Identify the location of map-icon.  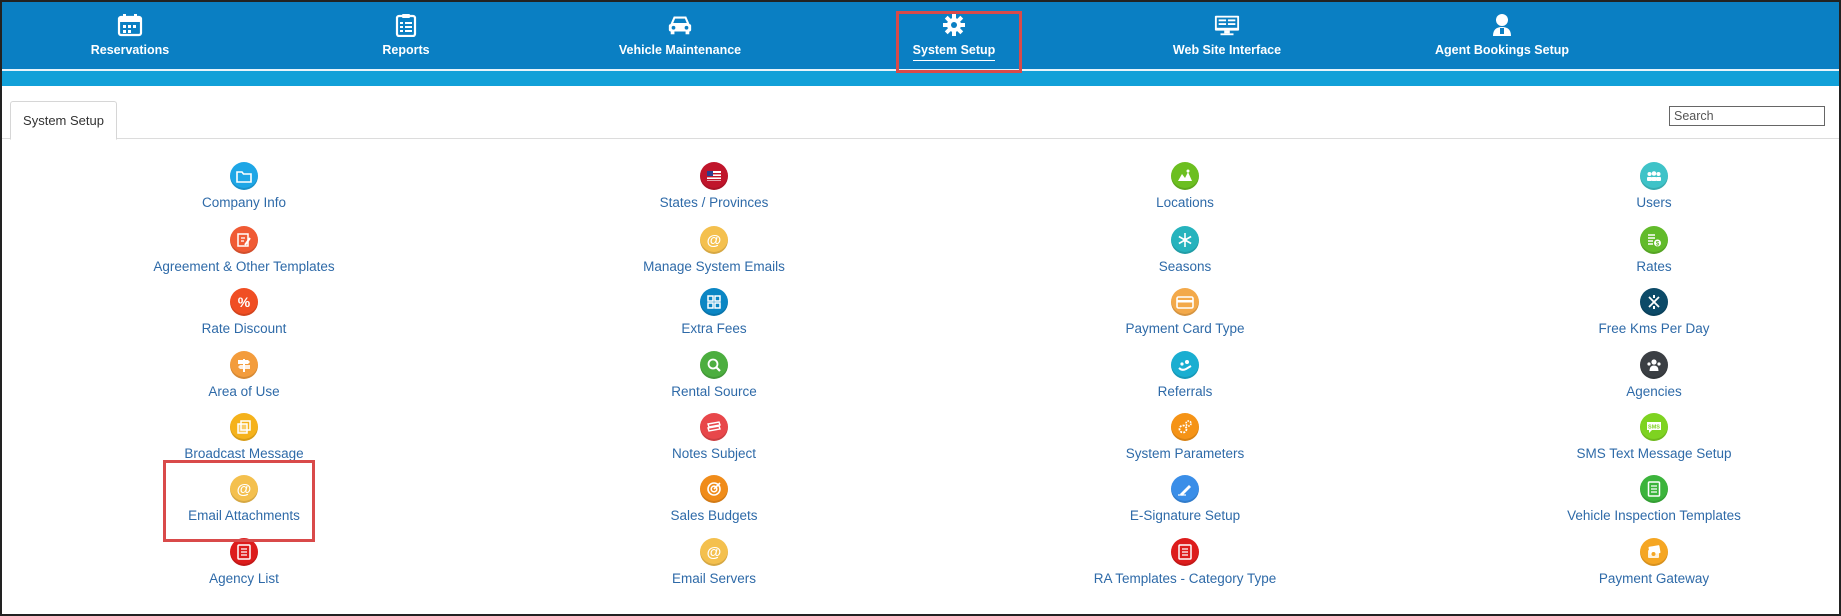
(1185, 176).